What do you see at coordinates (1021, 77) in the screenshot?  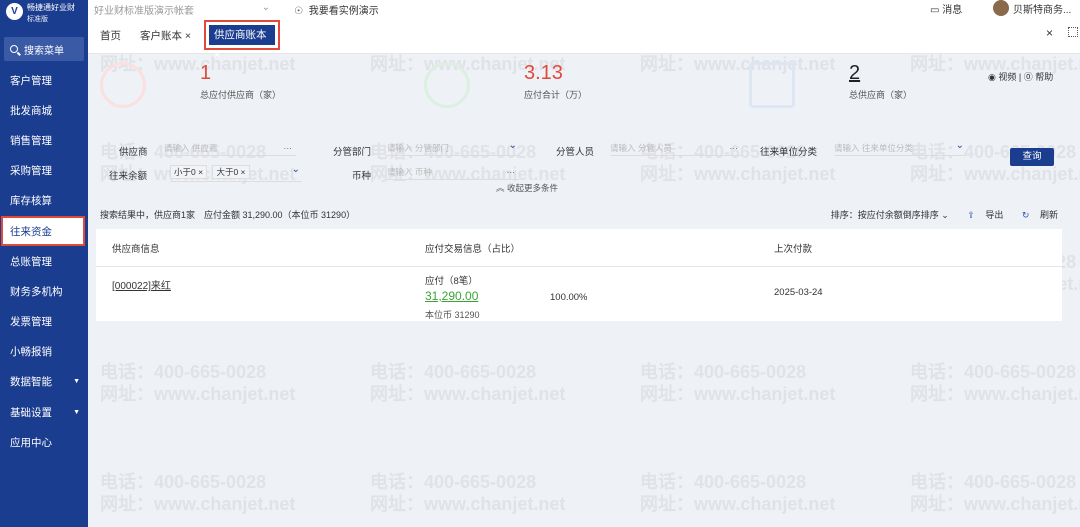 I see `help-links: ◉ 视频 | ⓪ 帮助` at bounding box center [1021, 77].